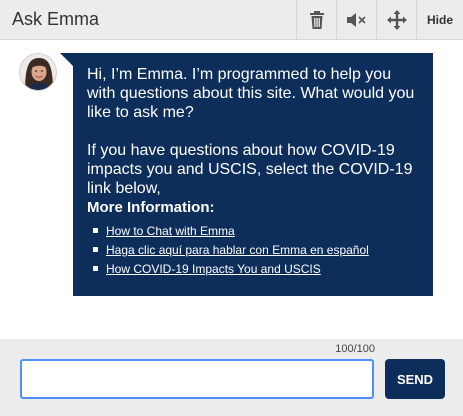 This screenshot has height=416, width=463. I want to click on emma-avatar, so click(38, 72).